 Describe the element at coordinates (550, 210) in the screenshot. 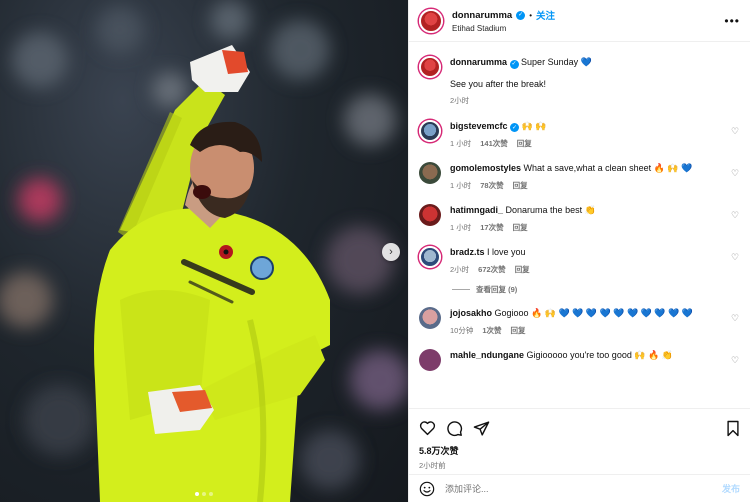

I see `comment-text: Donaruma the best 👏` at that location.